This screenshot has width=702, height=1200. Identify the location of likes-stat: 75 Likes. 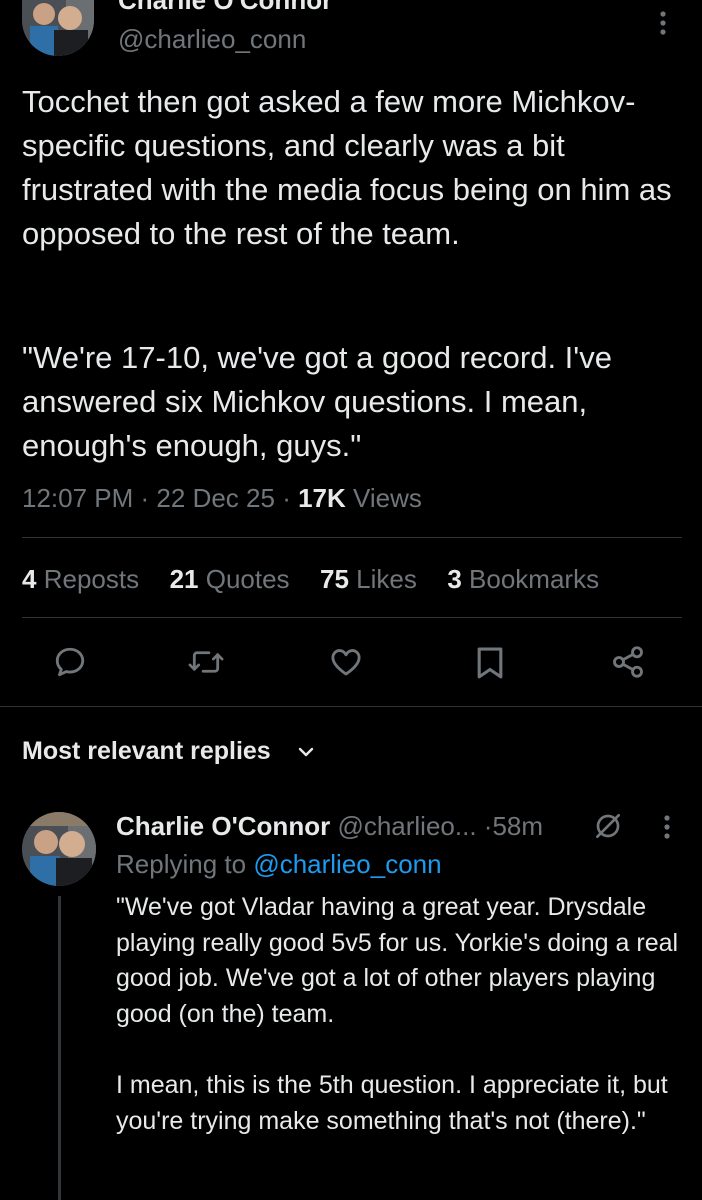
(368, 579).